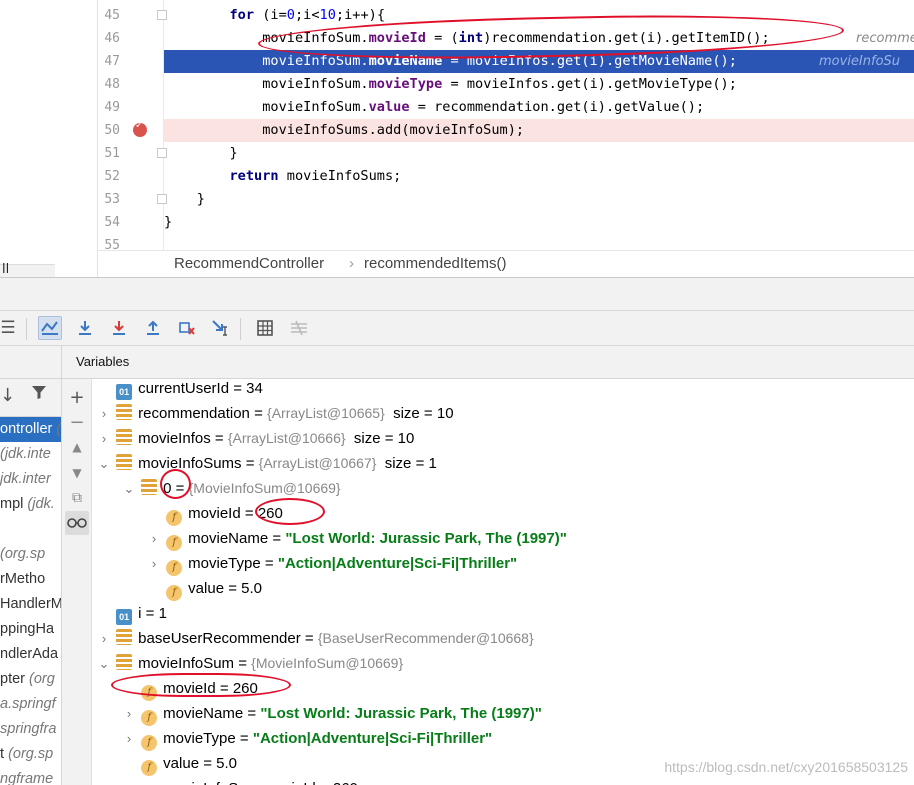 This screenshot has height=785, width=914. I want to click on filter-icon, so click(39, 394).